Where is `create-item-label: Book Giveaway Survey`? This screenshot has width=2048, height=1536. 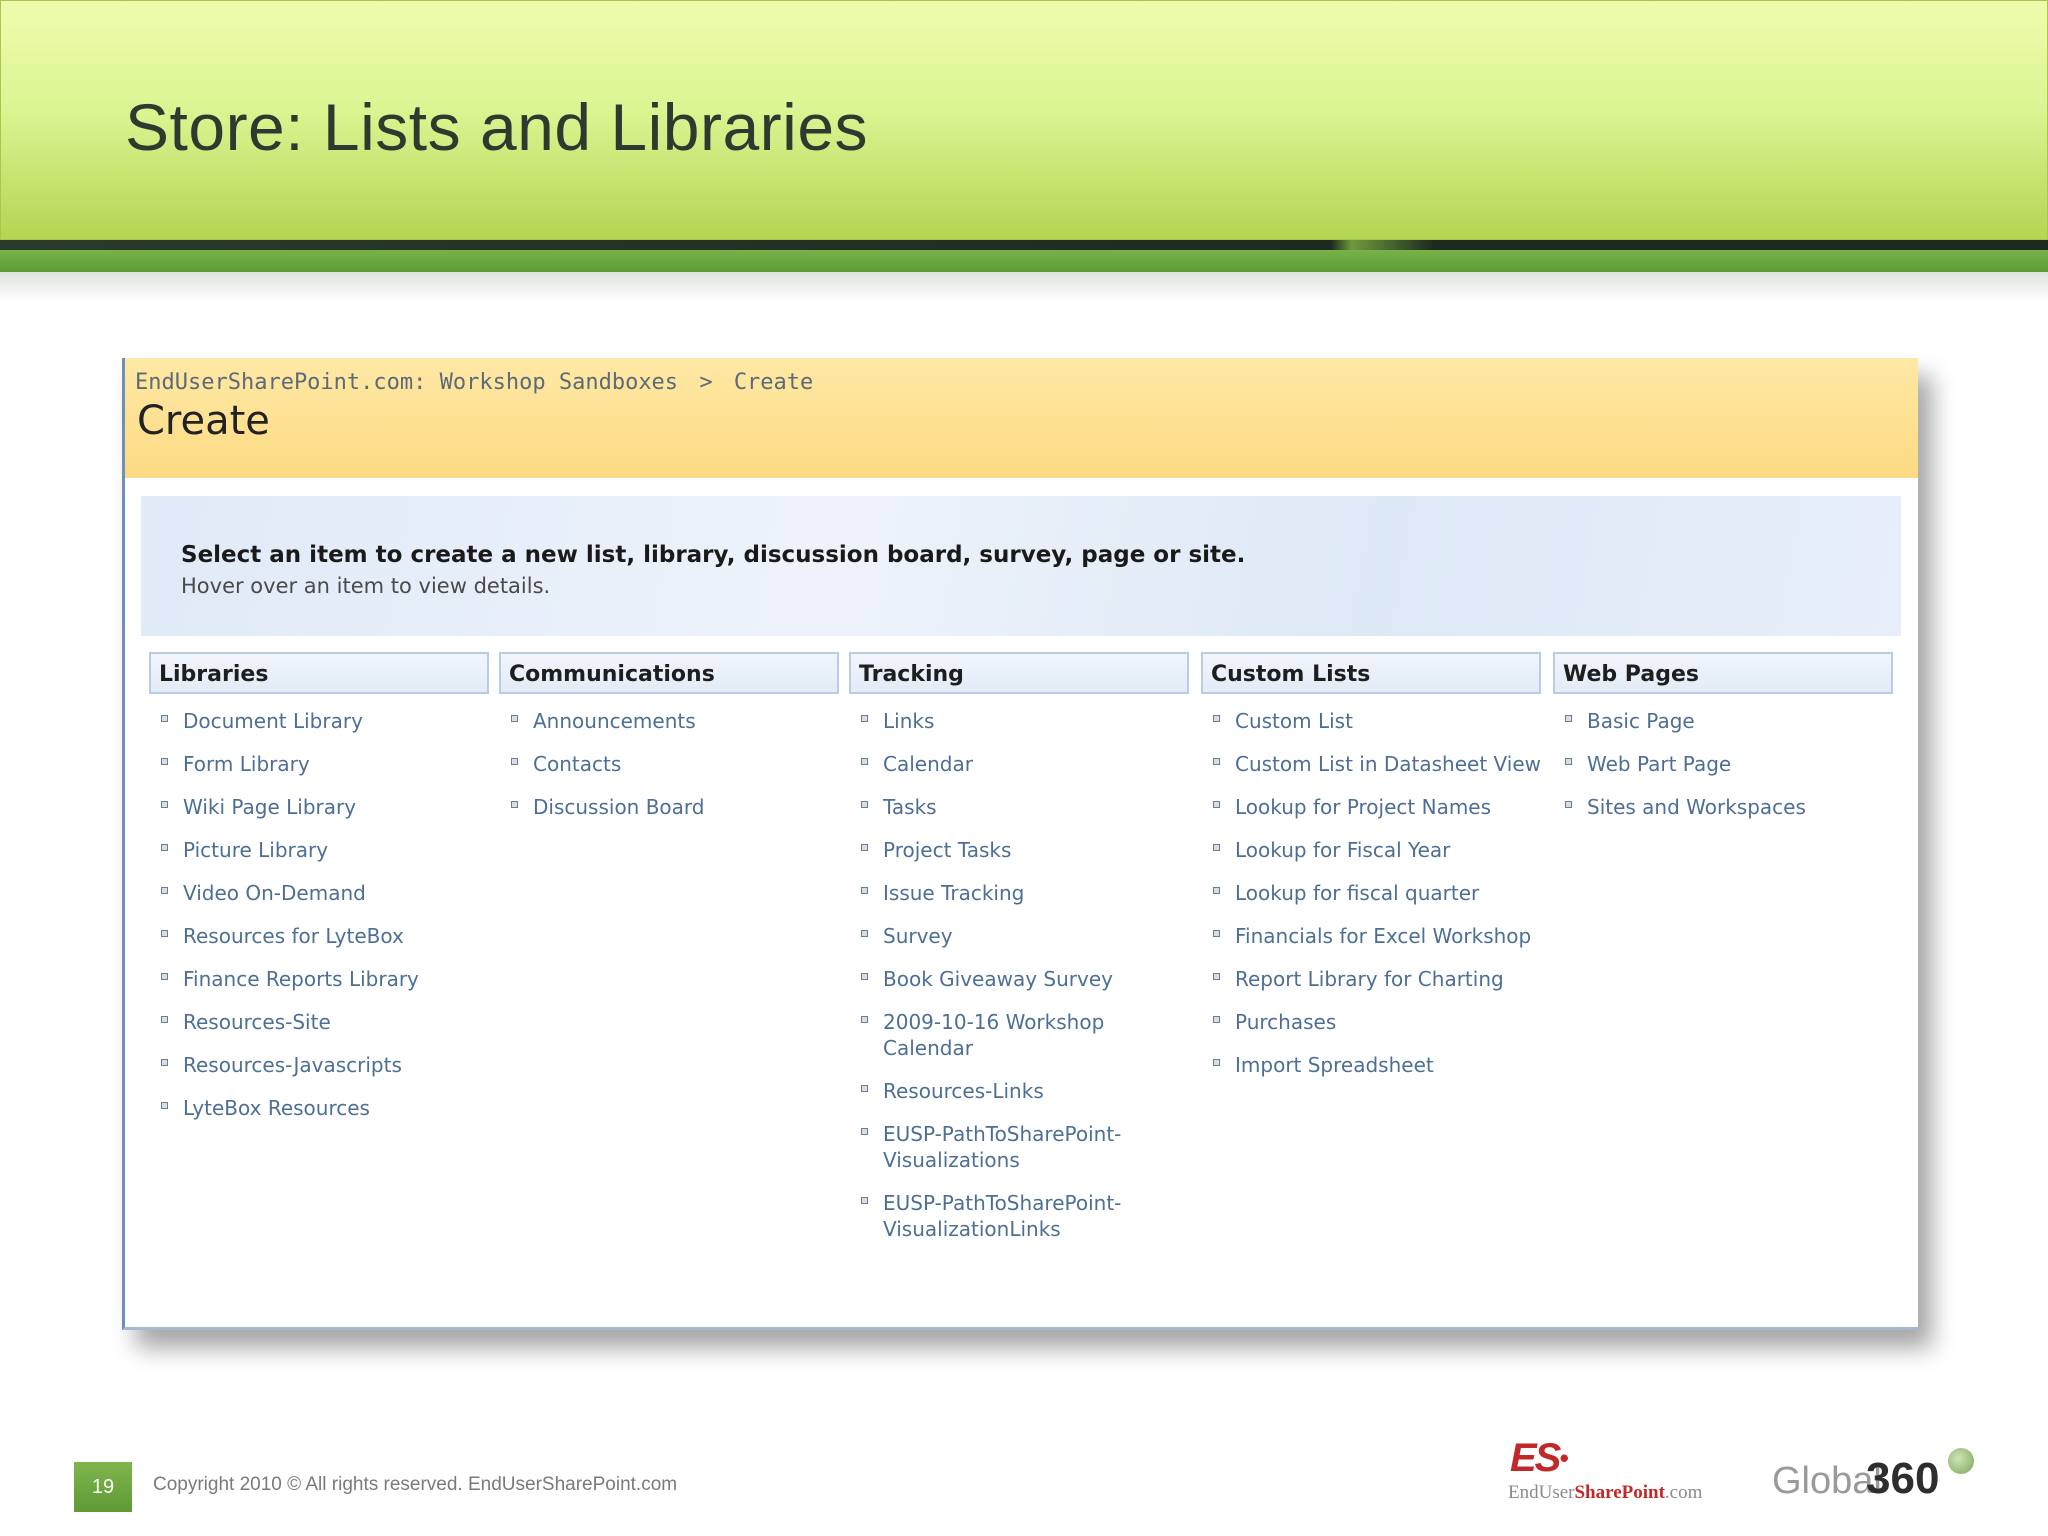
create-item-label: Book Giveaway Survey is located at coordinates (998, 979).